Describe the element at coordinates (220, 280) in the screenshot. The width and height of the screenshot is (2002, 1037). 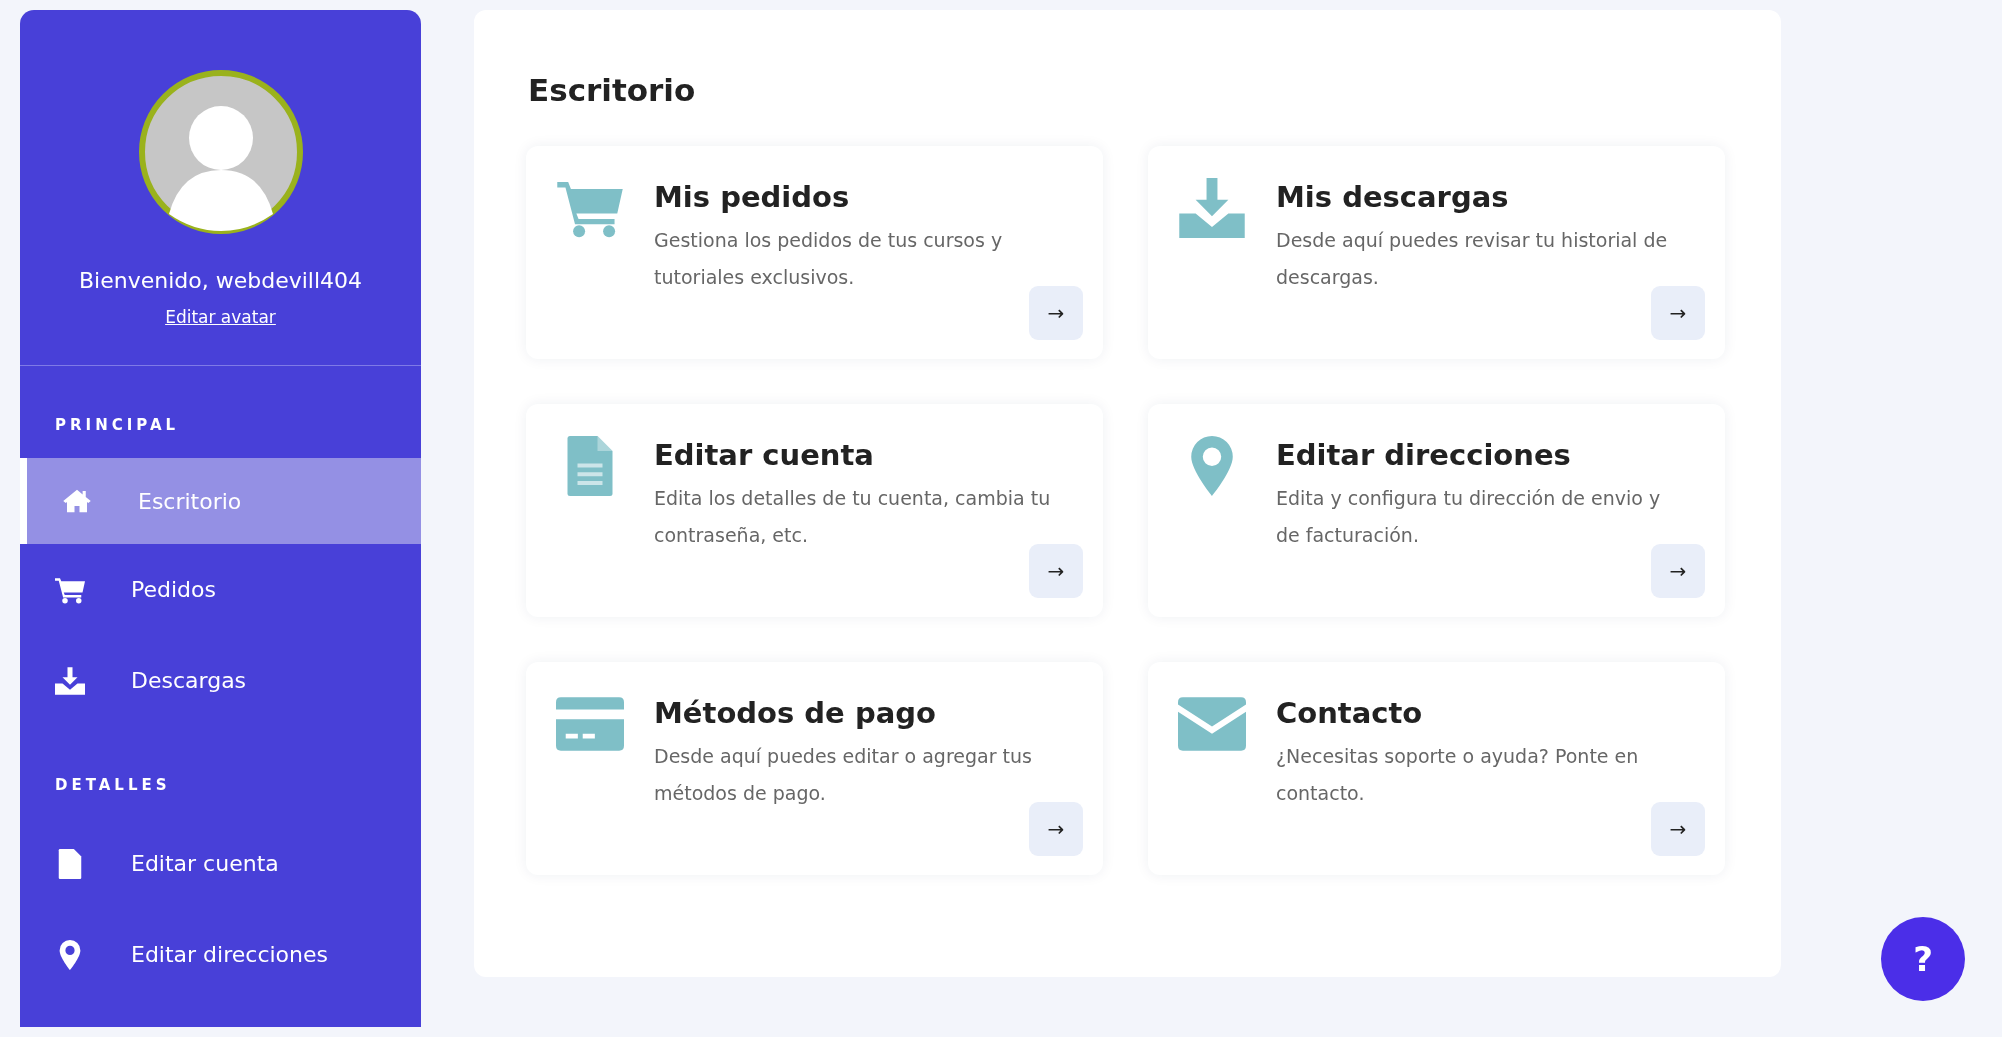
I see `welcome-text: Bienvenido, webdevill404` at that location.